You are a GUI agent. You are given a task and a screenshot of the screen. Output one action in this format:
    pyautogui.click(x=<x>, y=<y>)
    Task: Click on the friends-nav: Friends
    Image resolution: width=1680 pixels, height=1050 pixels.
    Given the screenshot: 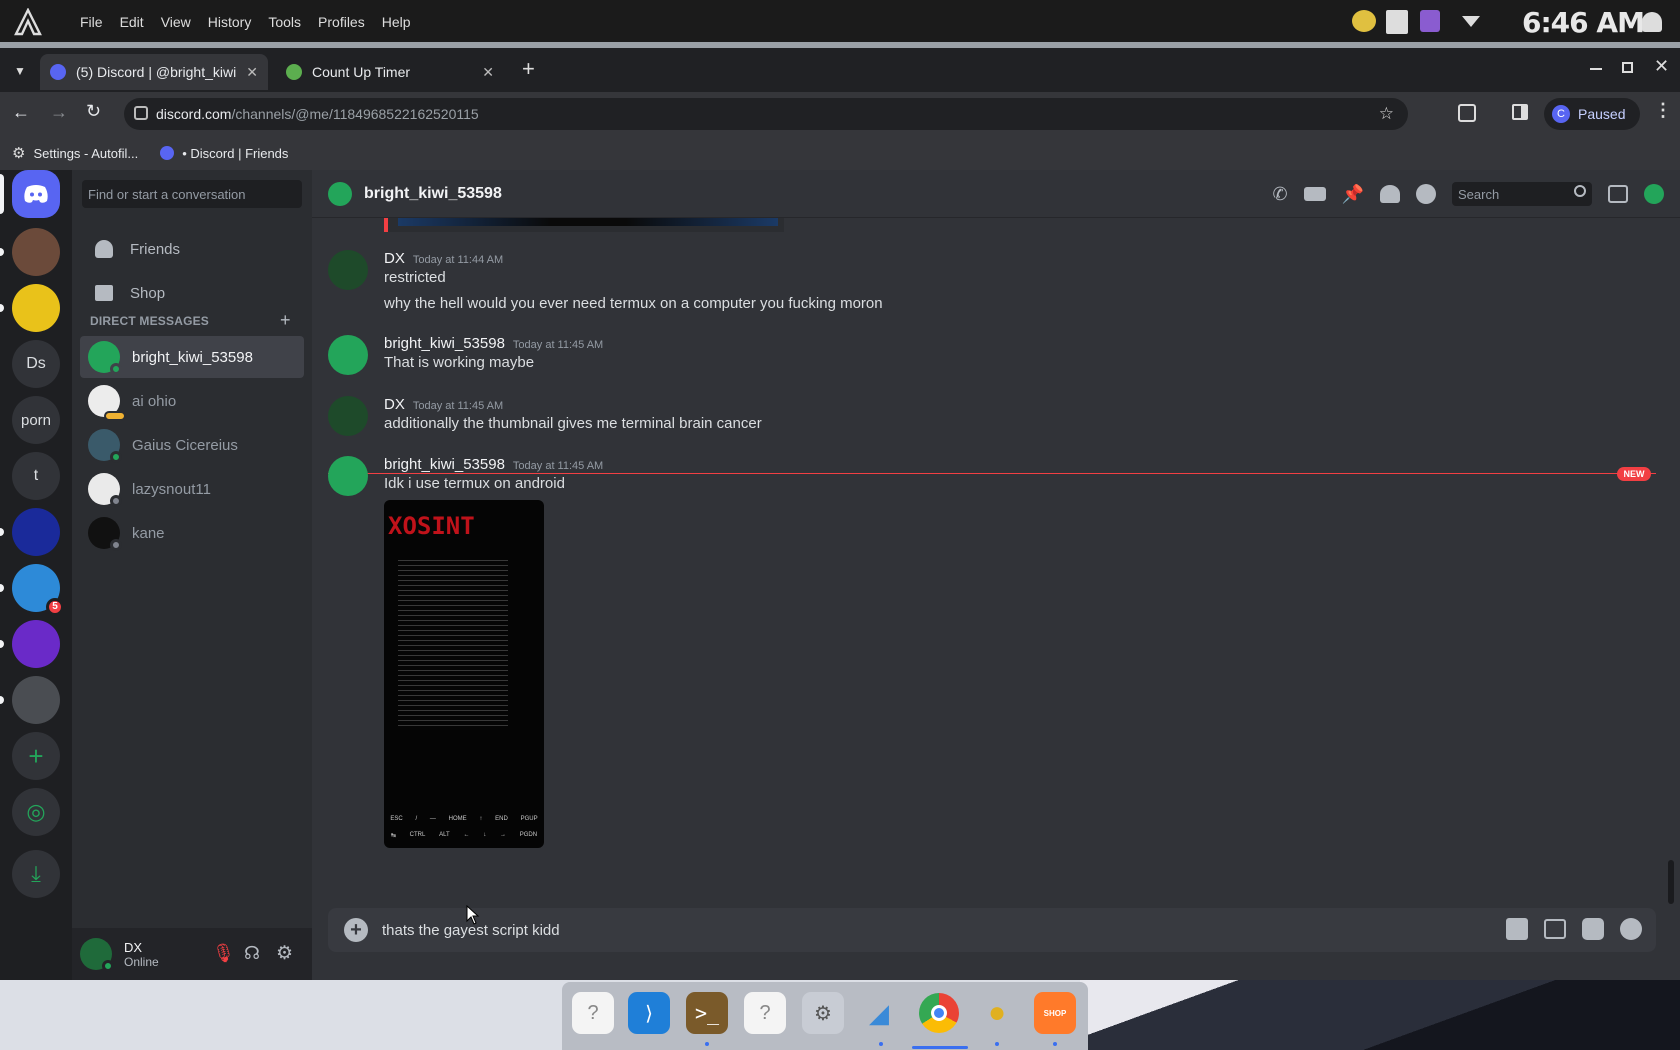 What is the action you would take?
    pyautogui.click(x=192, y=249)
    